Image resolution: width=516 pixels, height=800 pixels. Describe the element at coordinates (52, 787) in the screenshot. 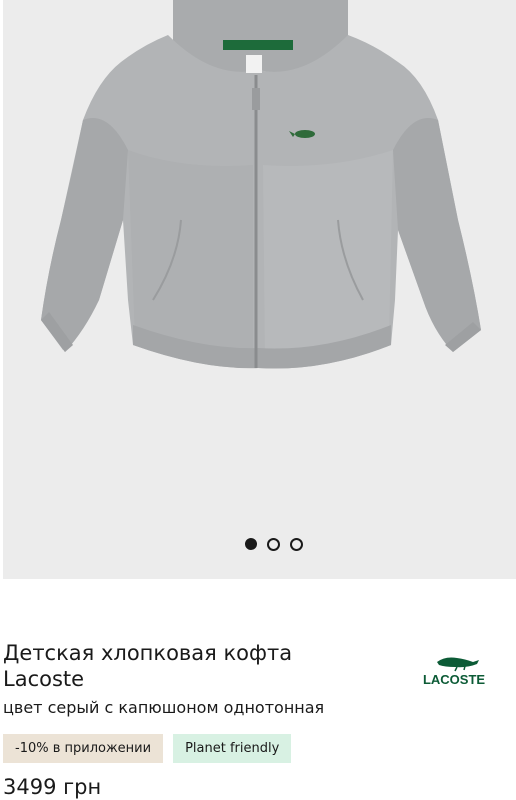

I see `product-price: 3499 грн` at that location.